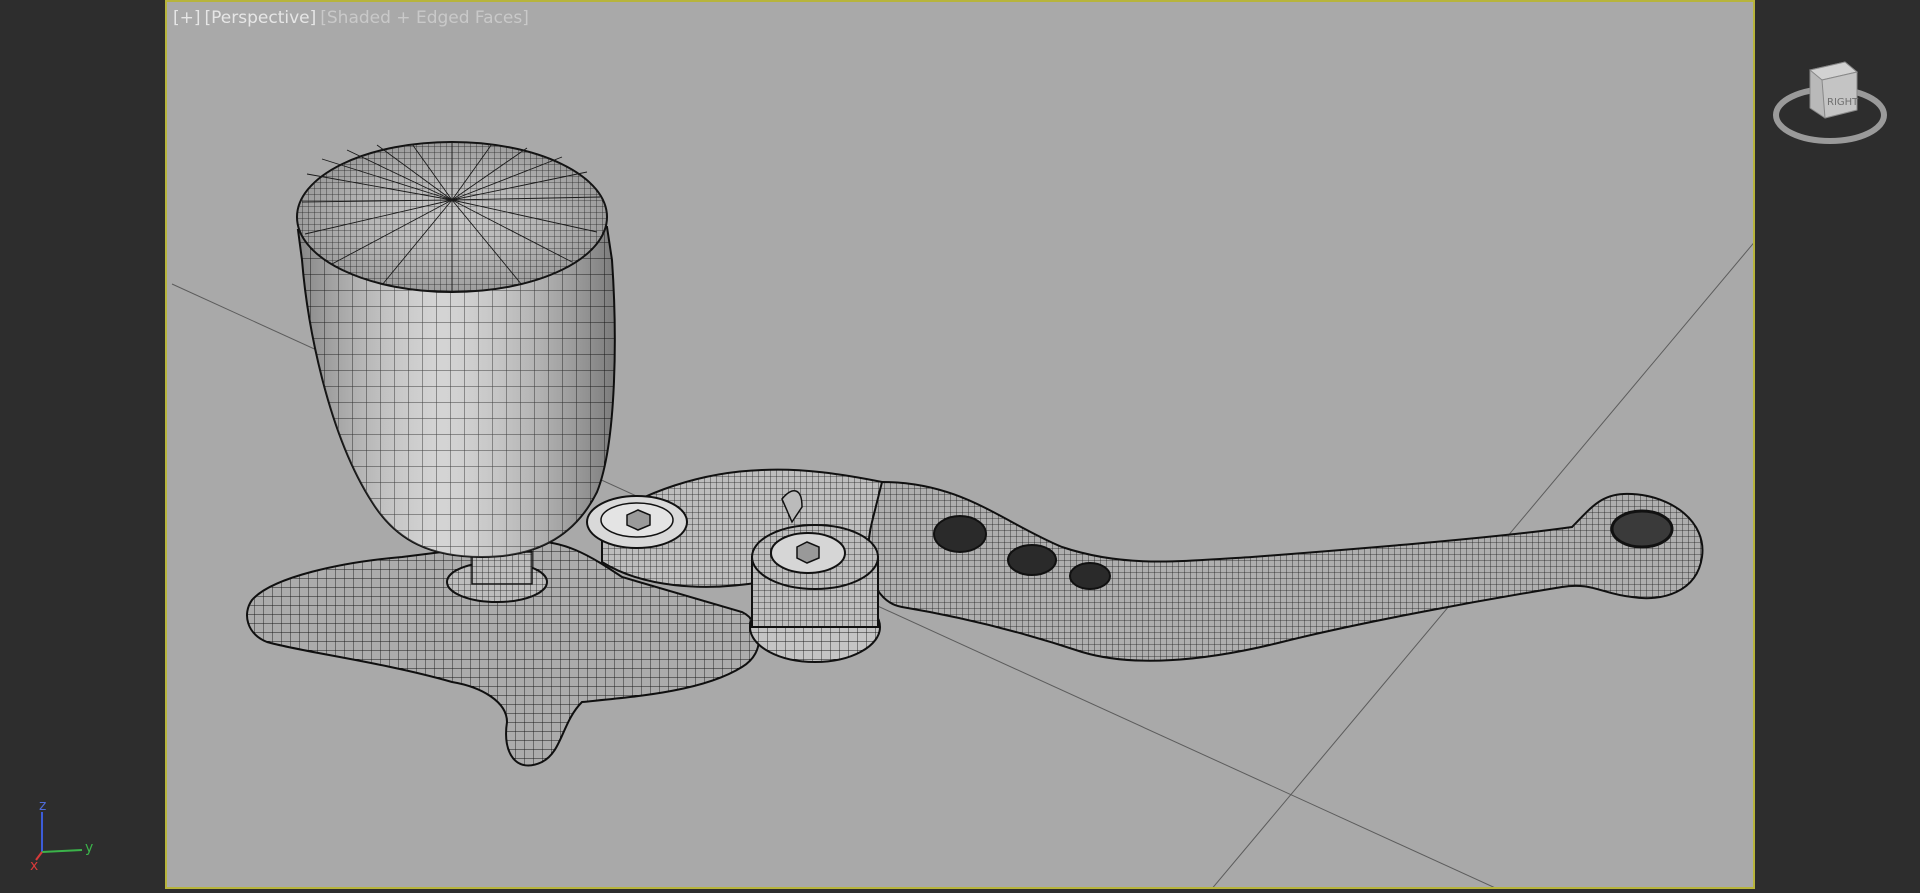 This screenshot has height=893, width=1920. I want to click on left-gutter, so click(82, 446).